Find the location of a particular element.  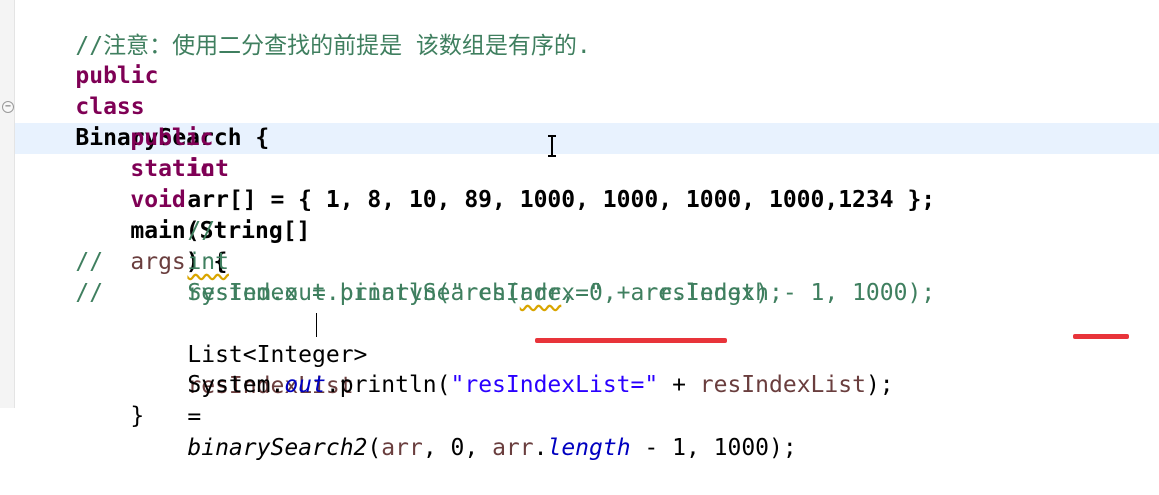

call-args-end: - 1, 1000); is located at coordinates (713, 448).